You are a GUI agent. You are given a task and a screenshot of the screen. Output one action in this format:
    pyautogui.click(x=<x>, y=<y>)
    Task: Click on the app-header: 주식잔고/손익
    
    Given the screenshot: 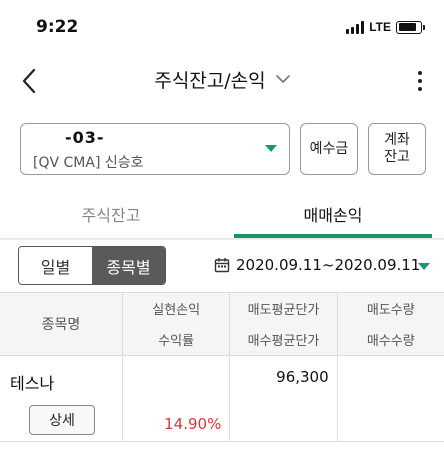 What is the action you would take?
    pyautogui.click(x=222, y=81)
    